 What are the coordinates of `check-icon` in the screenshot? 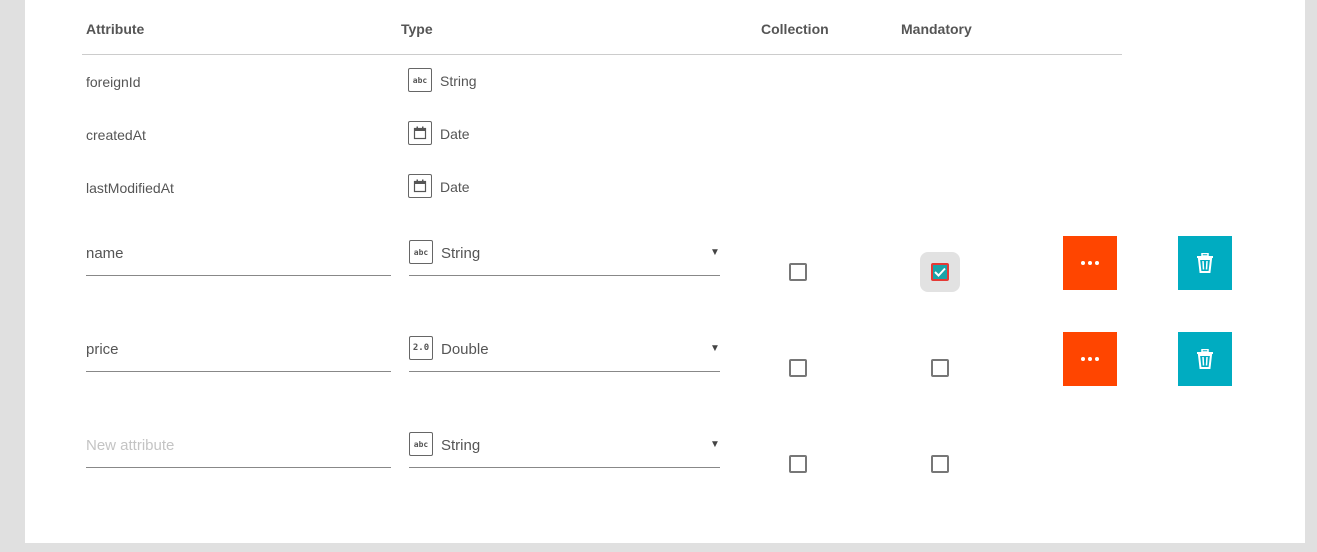 It's located at (940, 272).